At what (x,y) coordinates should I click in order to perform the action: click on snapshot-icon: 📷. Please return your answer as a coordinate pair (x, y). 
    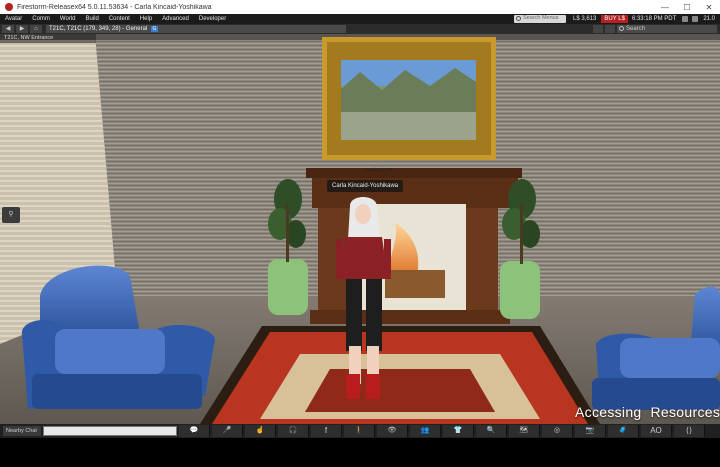
    Looking at the image, I should click on (590, 431).